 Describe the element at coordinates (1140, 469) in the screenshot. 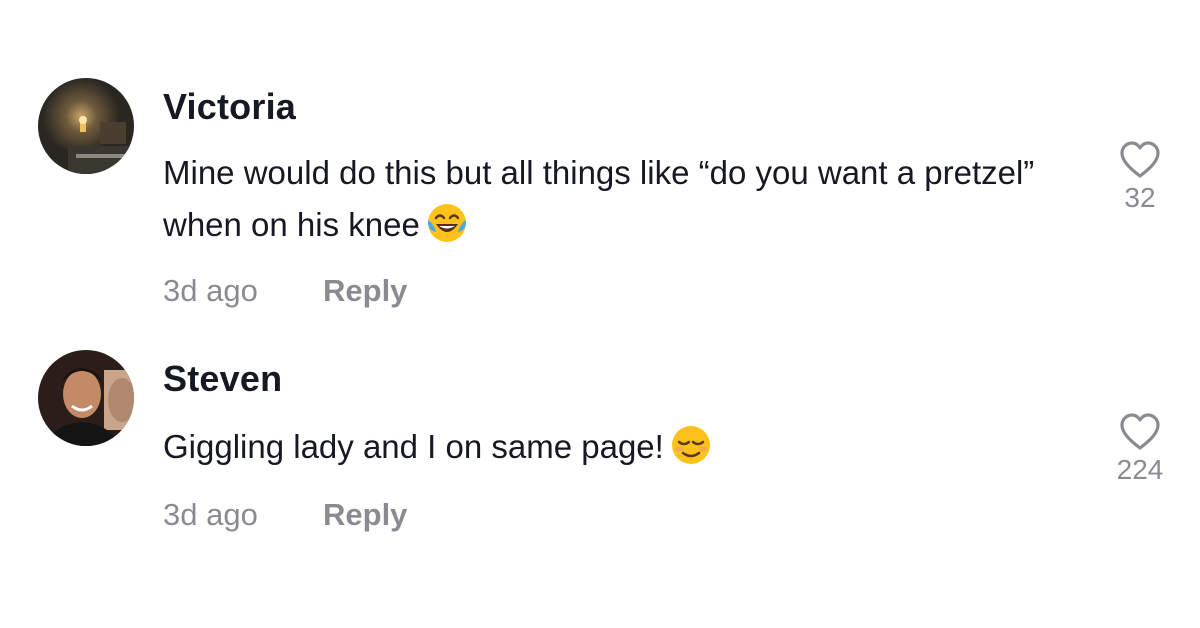

I see `like-count: 224` at that location.